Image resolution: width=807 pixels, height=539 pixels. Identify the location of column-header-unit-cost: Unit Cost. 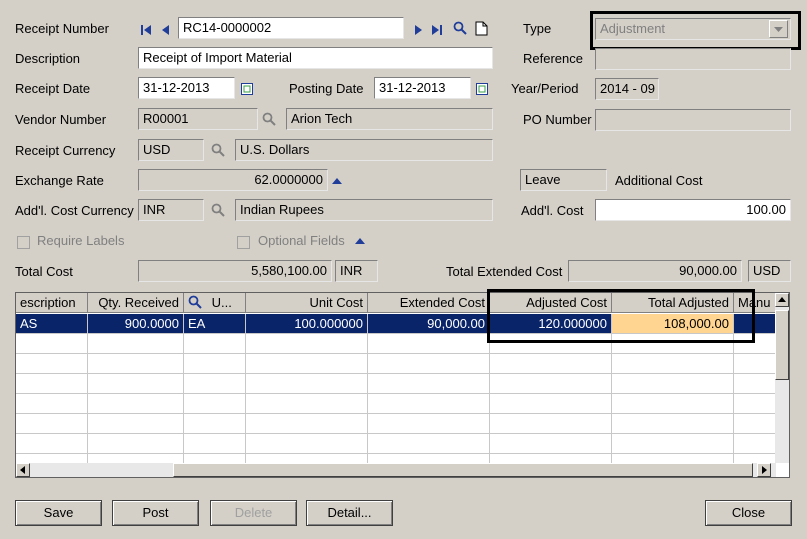
(307, 303).